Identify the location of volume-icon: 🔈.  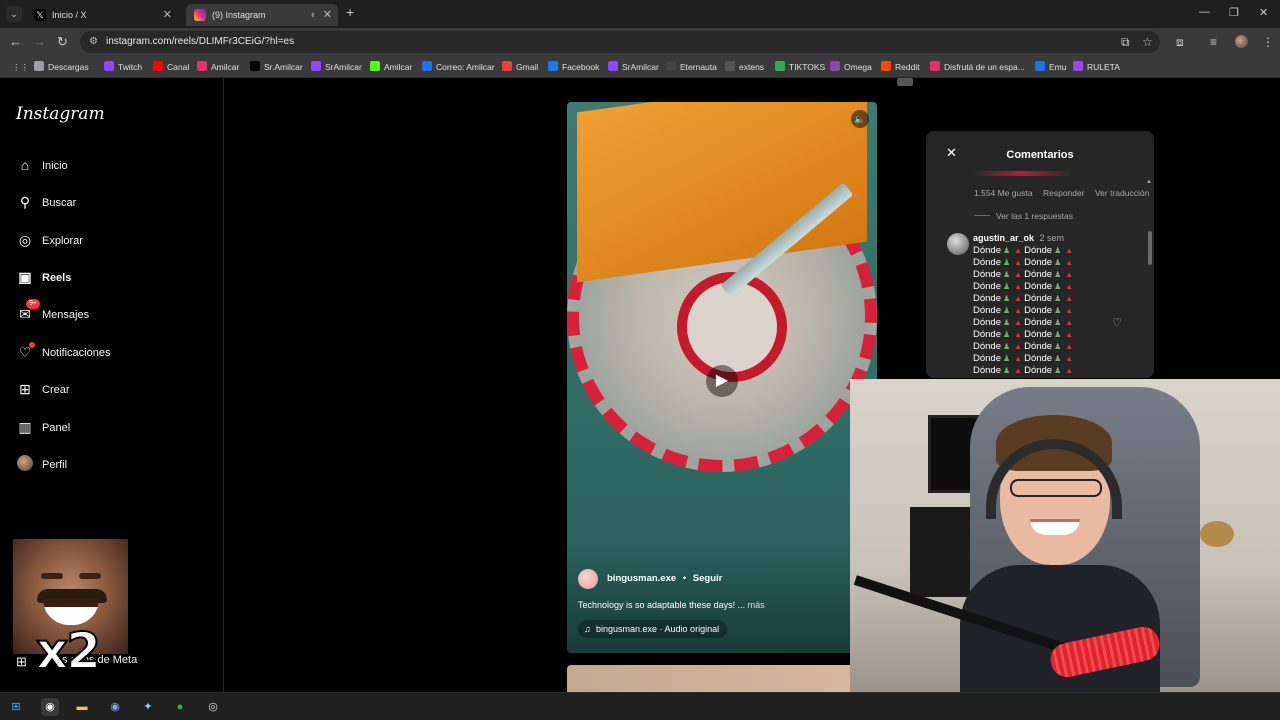
(860, 119).